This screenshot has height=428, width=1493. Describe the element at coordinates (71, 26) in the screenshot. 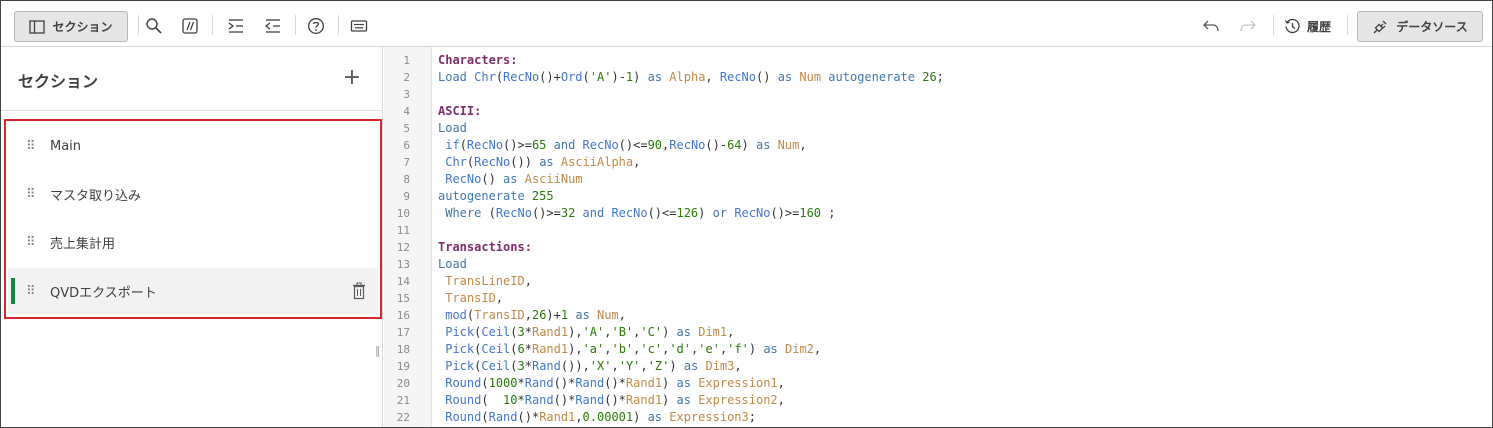

I see `sections-toggle-button: セクション` at that location.